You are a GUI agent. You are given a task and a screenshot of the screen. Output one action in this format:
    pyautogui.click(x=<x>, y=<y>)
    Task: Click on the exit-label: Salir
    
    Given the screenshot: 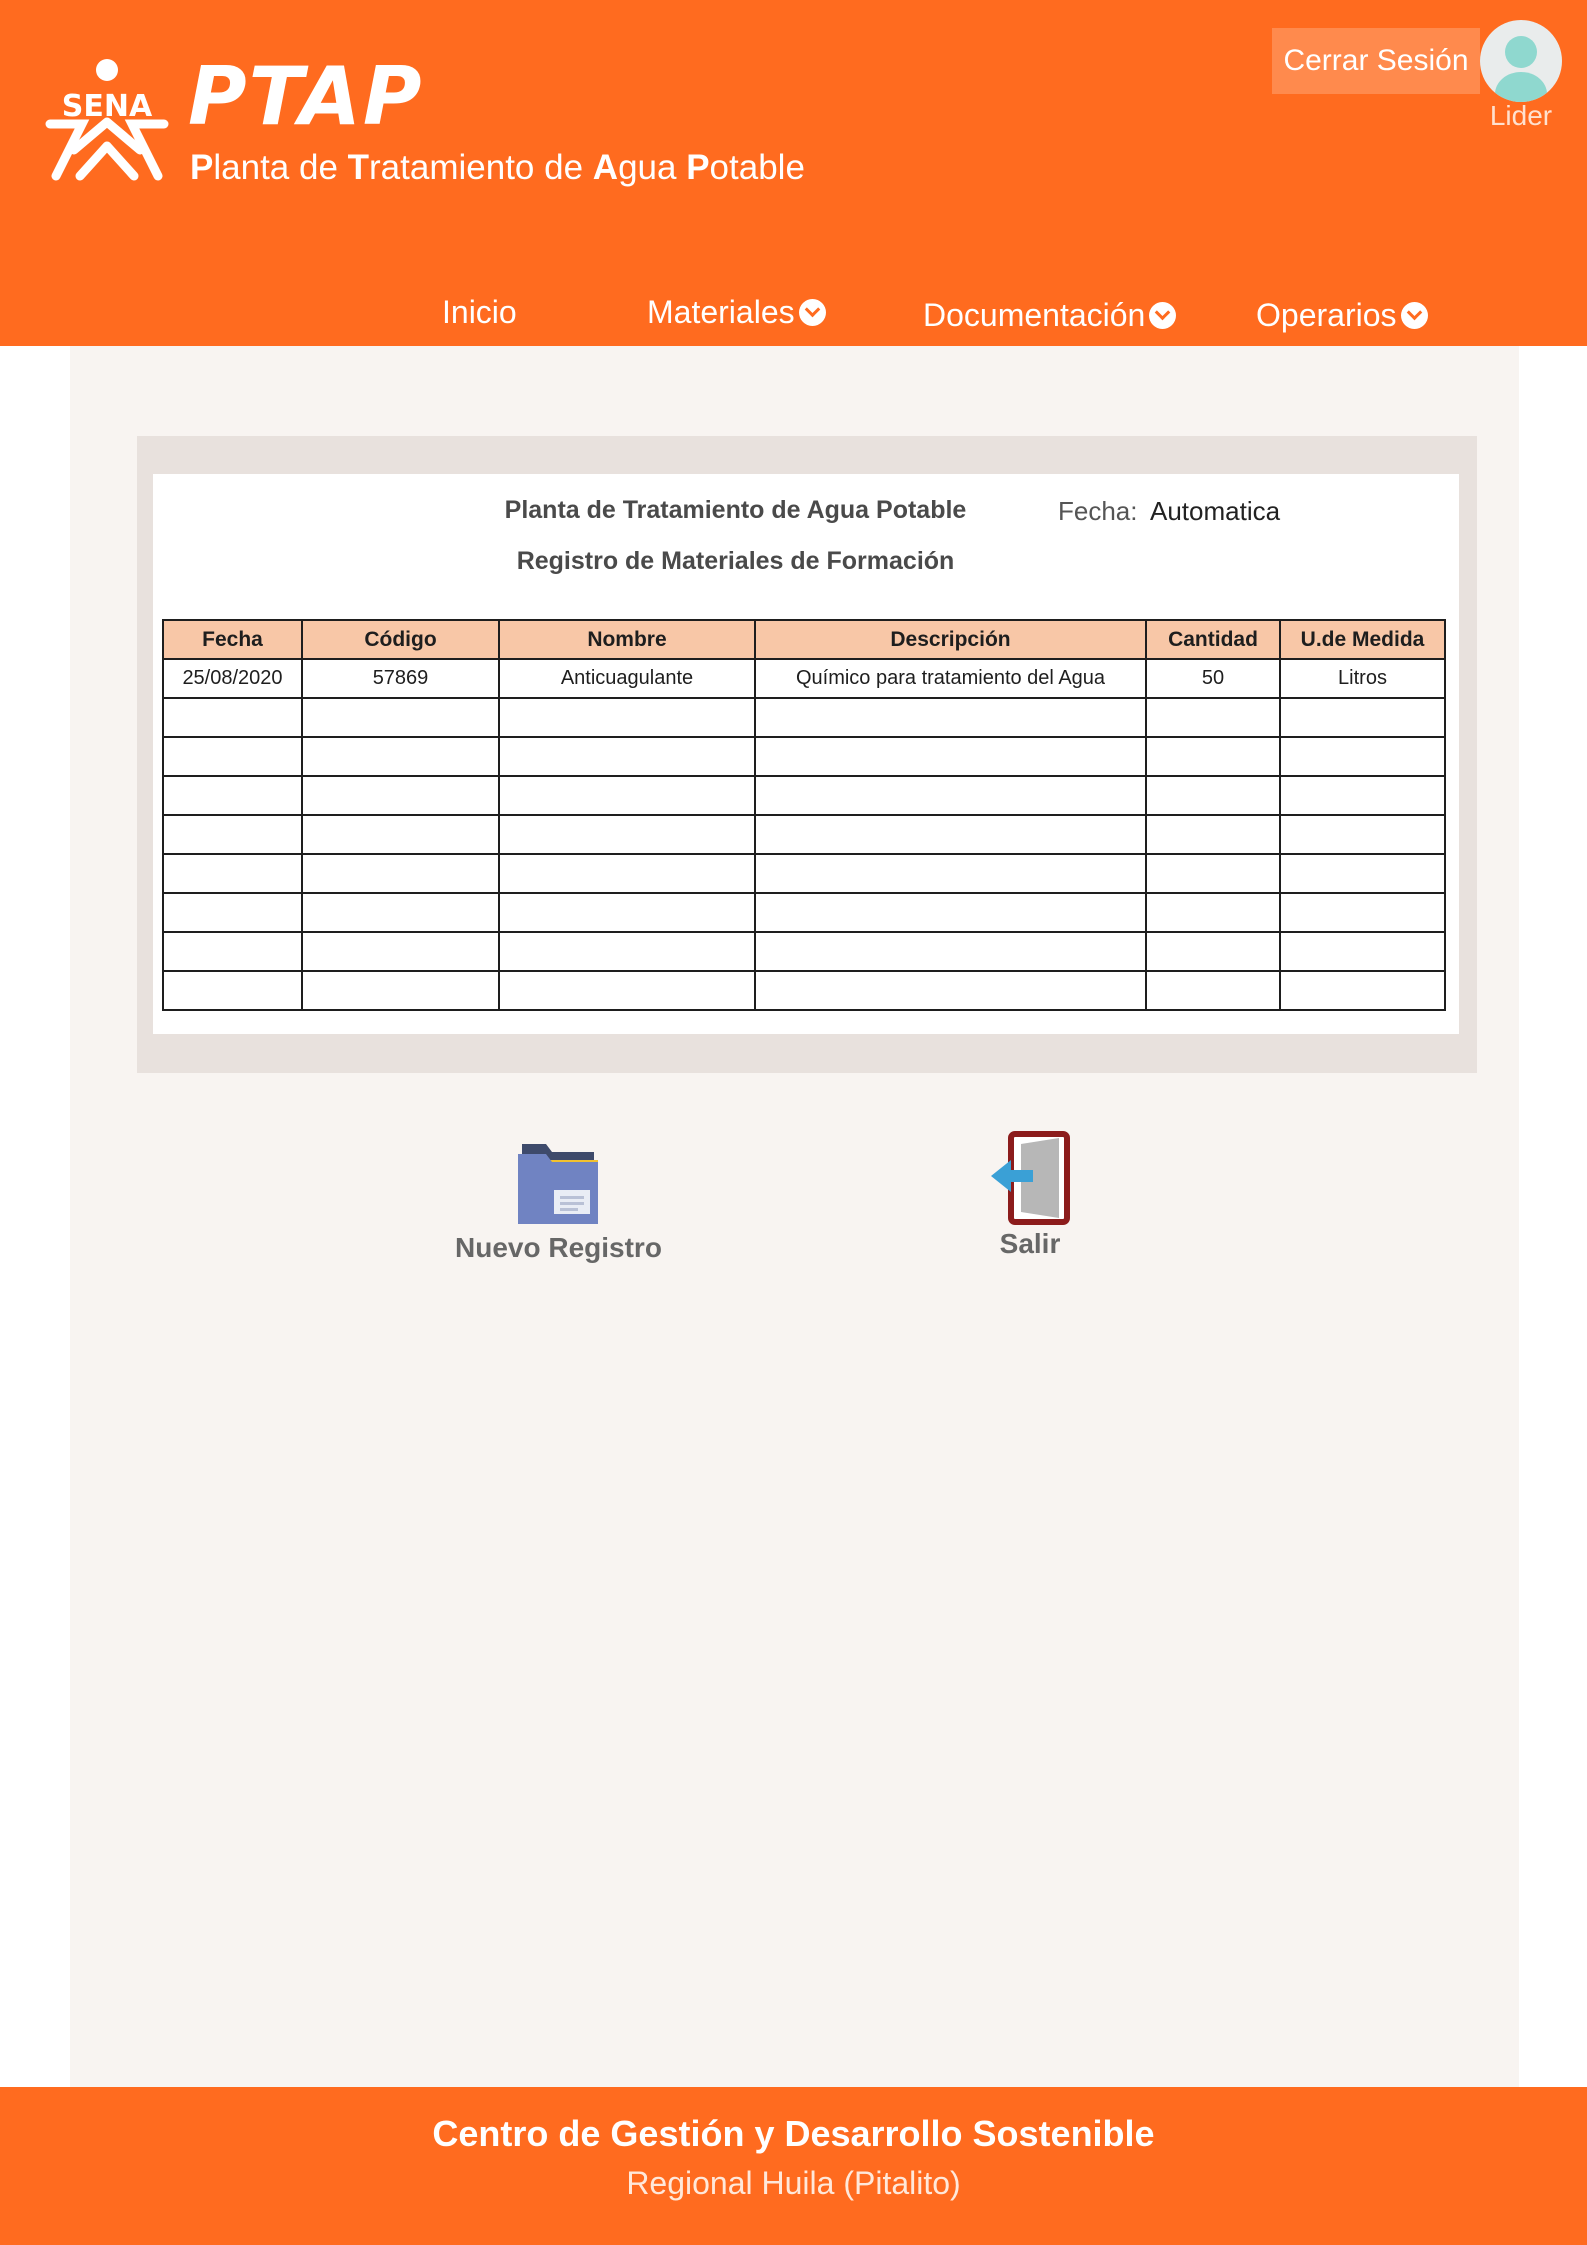 What is the action you would take?
    pyautogui.click(x=1030, y=1243)
    